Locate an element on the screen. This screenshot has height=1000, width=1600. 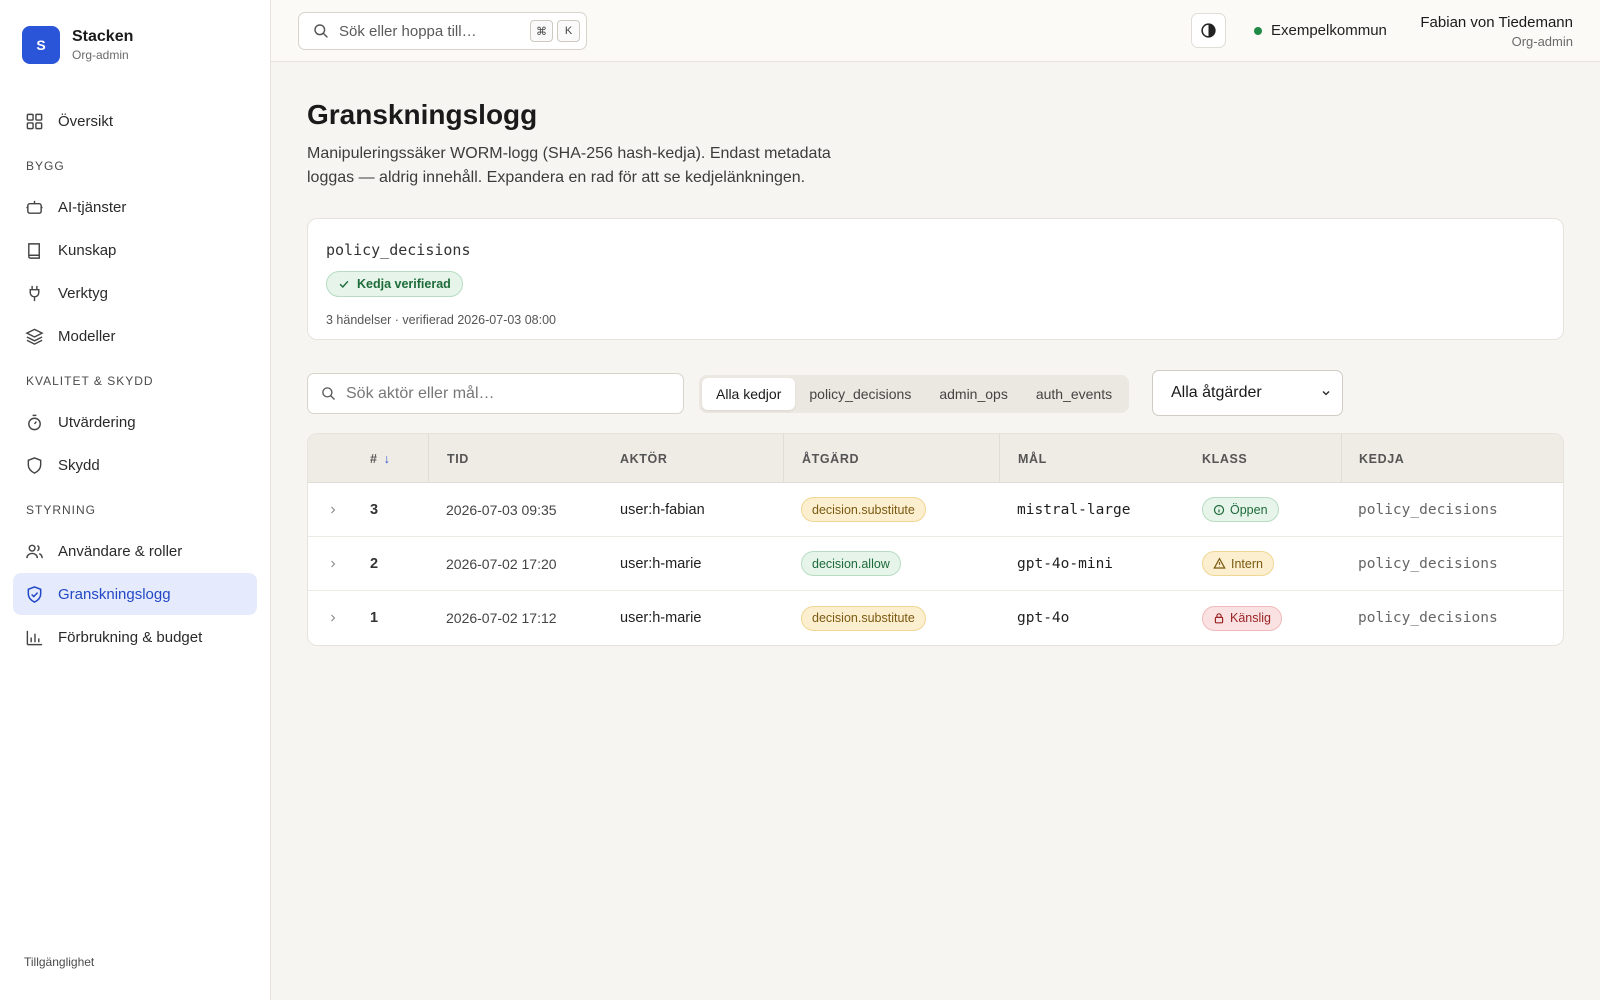
class-badge: Intern is located at coordinates (1238, 563).